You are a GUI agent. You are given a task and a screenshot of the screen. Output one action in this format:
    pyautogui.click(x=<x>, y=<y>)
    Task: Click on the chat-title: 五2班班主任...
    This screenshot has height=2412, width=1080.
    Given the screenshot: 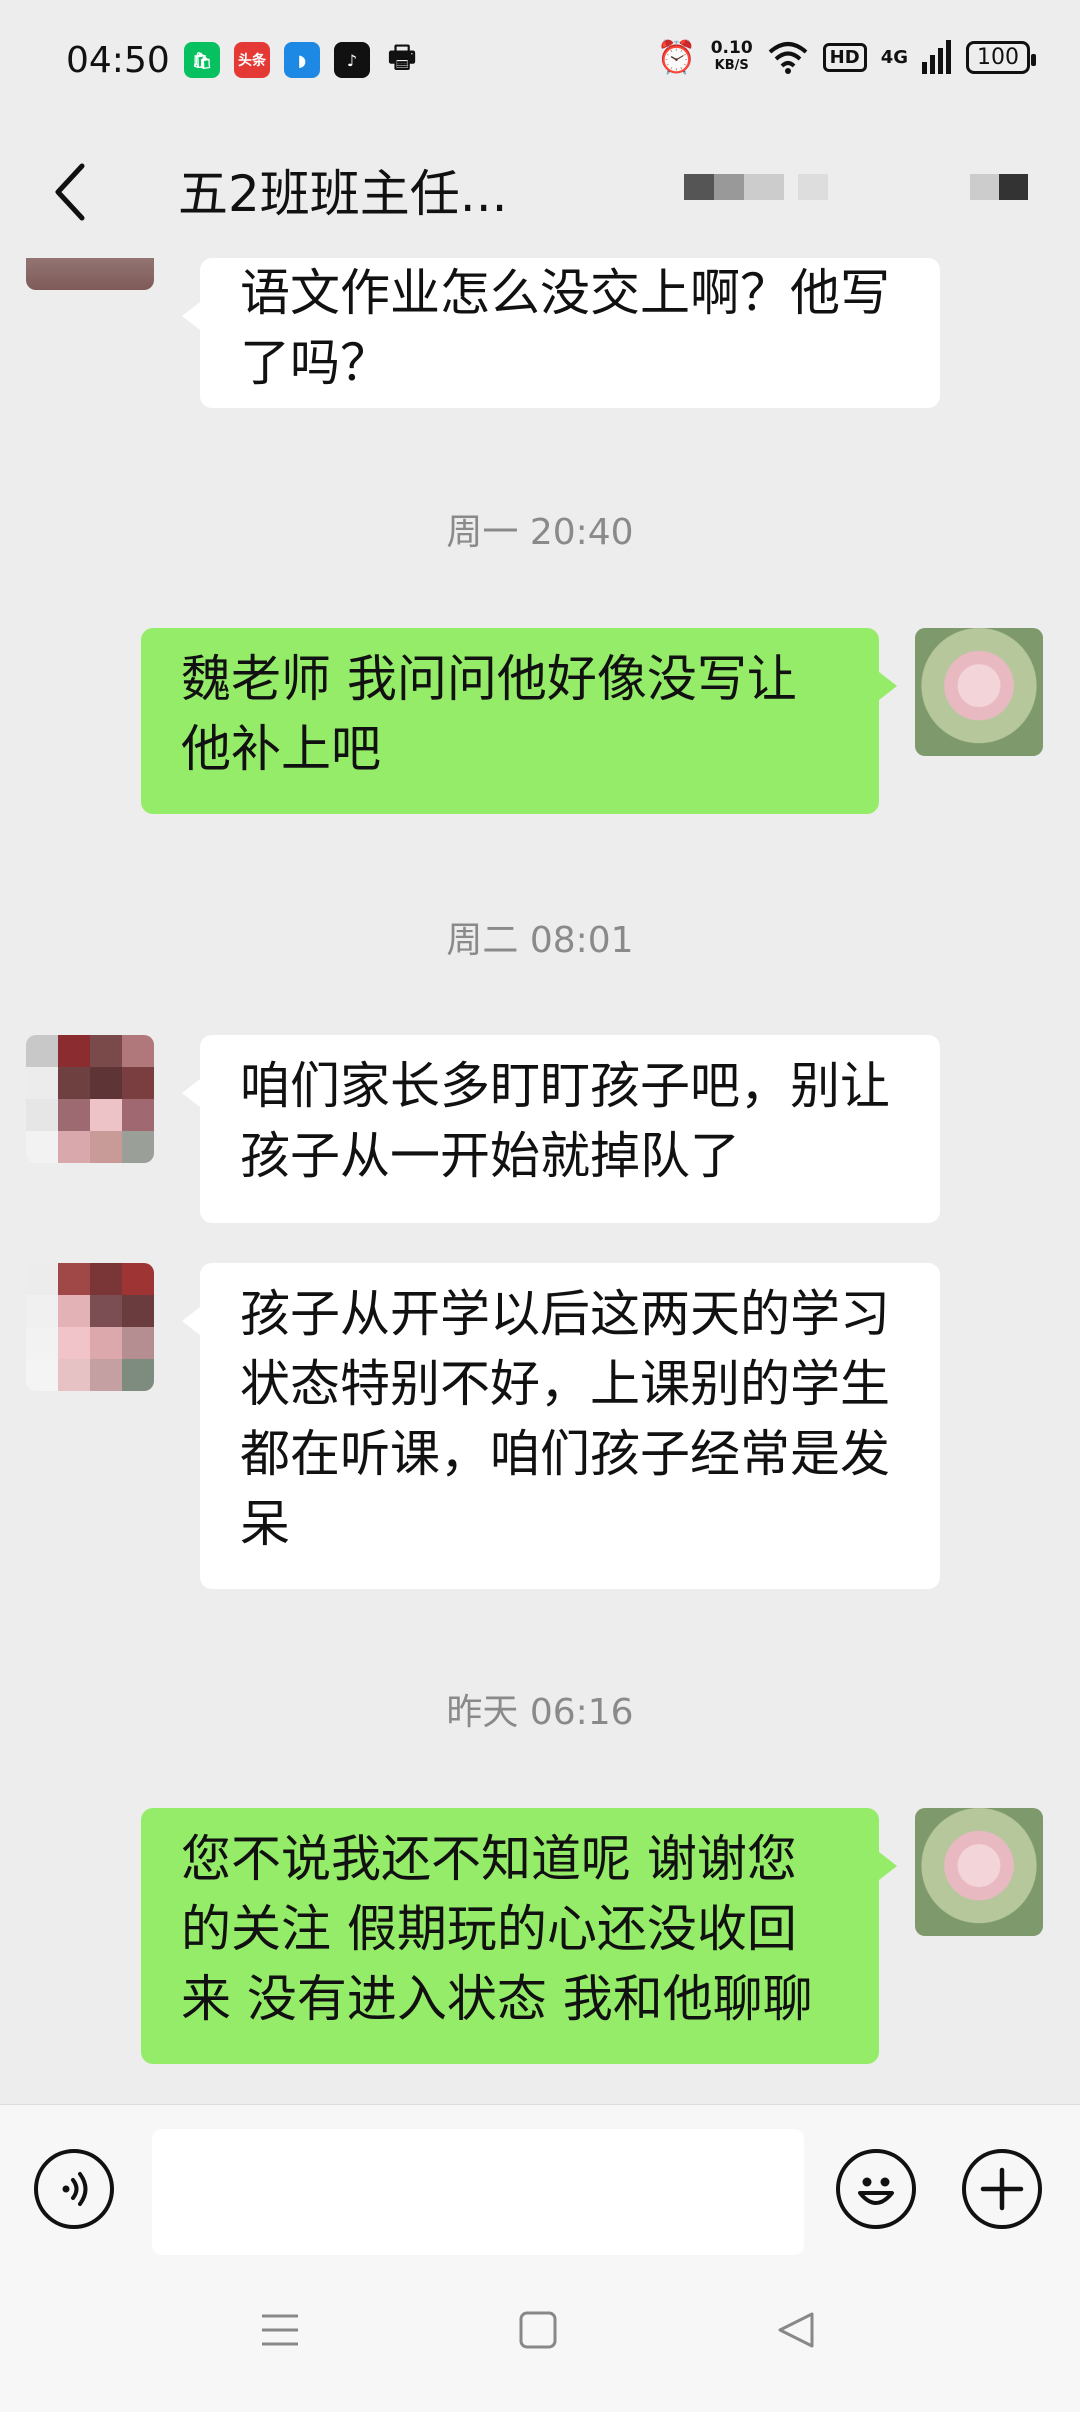 What is the action you would take?
    pyautogui.click(x=343, y=194)
    